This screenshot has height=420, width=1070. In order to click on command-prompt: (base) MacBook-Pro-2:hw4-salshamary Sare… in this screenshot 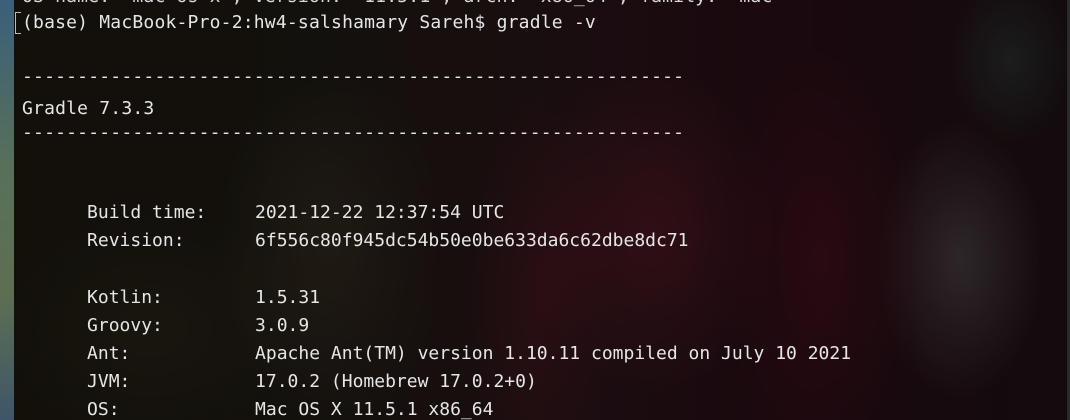, I will do `click(309, 22)`.